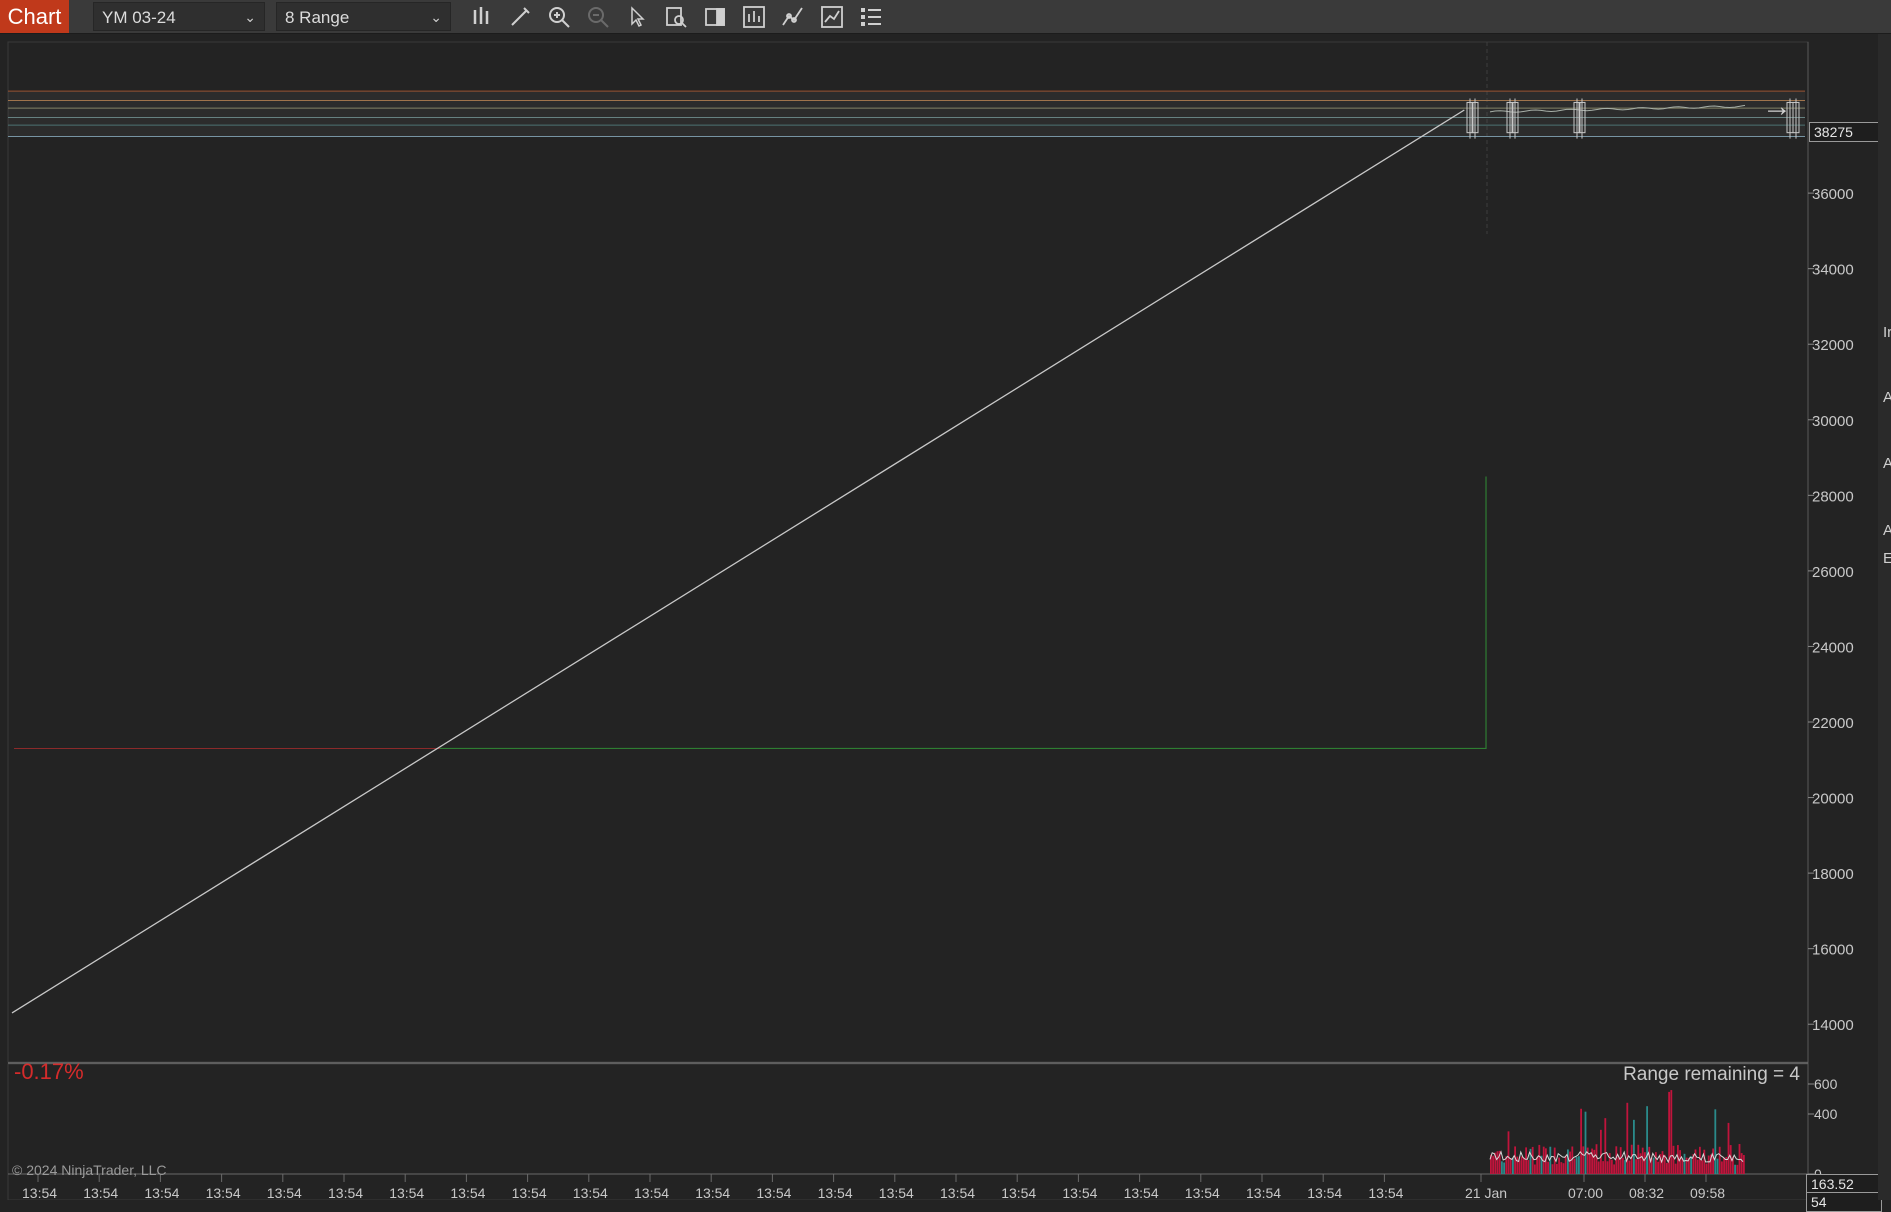  Describe the element at coordinates (1833, 874) in the screenshot. I see `price-tick-label: 18000` at that location.